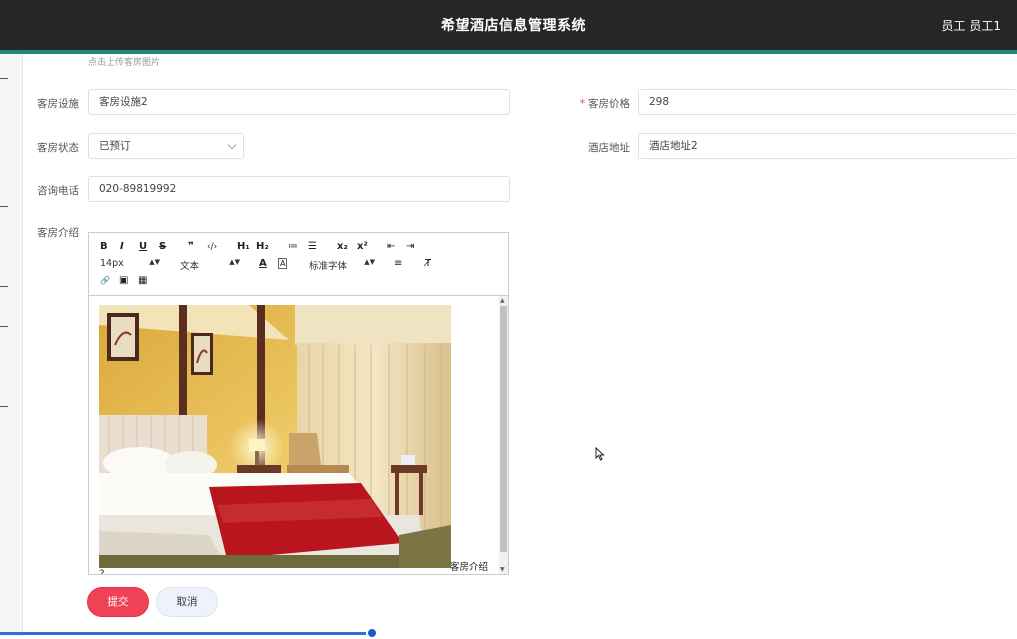 This screenshot has width=1017, height=639. Describe the element at coordinates (112, 263) in the screenshot. I see `font-size-value: 14px` at that location.